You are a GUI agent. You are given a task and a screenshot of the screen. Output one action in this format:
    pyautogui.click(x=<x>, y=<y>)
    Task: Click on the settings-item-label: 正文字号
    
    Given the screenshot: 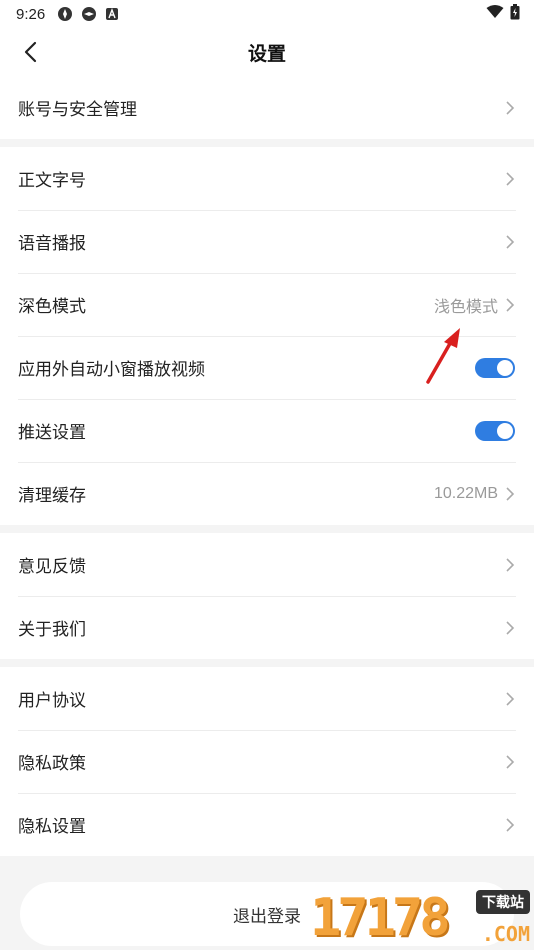 What is the action you would take?
    pyautogui.click(x=52, y=181)
    